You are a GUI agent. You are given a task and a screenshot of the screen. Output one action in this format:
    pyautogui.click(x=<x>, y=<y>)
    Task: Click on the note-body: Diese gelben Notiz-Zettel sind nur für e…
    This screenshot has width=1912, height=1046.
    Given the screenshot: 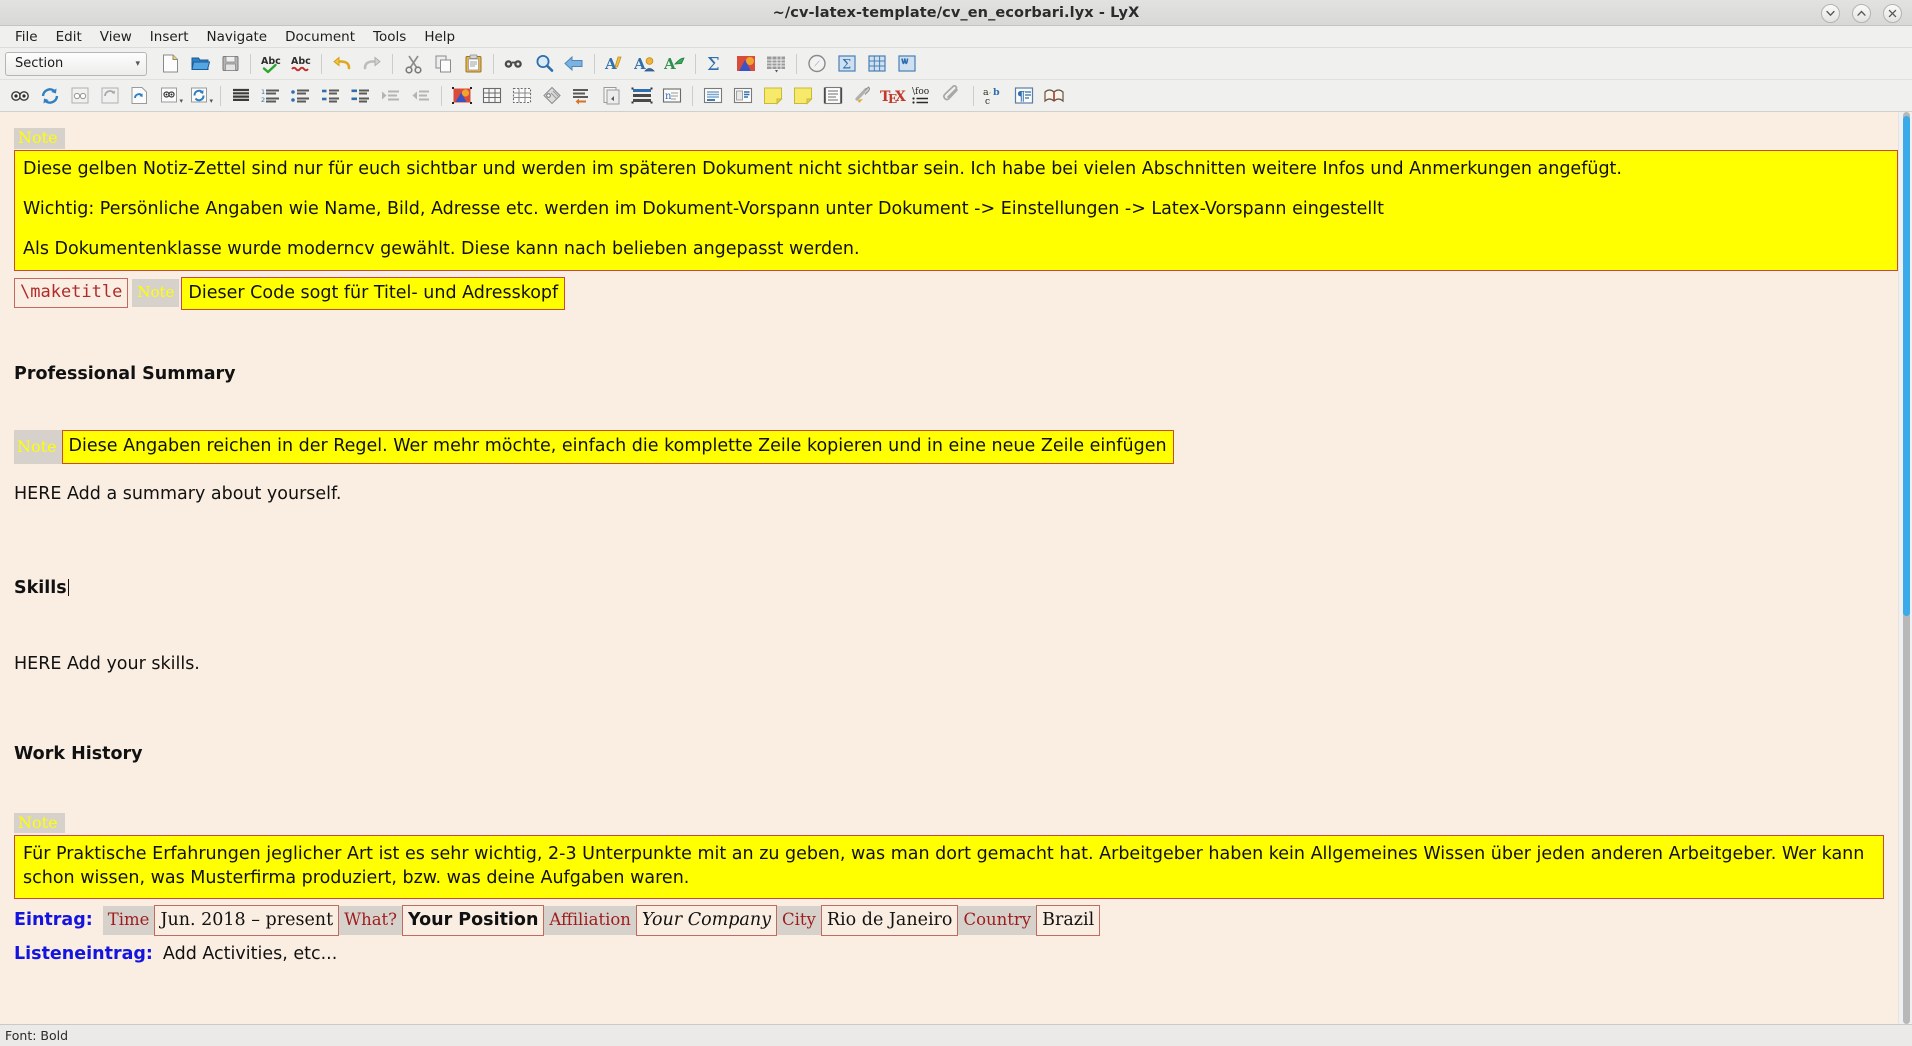 What is the action you would take?
    pyautogui.click(x=956, y=210)
    